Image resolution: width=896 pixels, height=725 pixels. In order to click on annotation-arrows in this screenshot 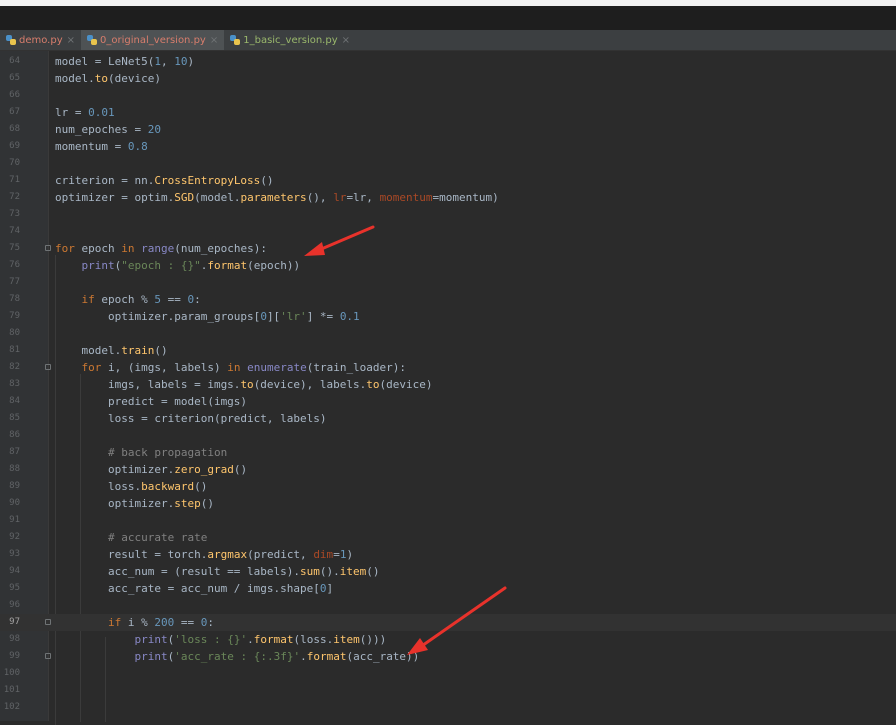, I will do `click(405, 440)`.